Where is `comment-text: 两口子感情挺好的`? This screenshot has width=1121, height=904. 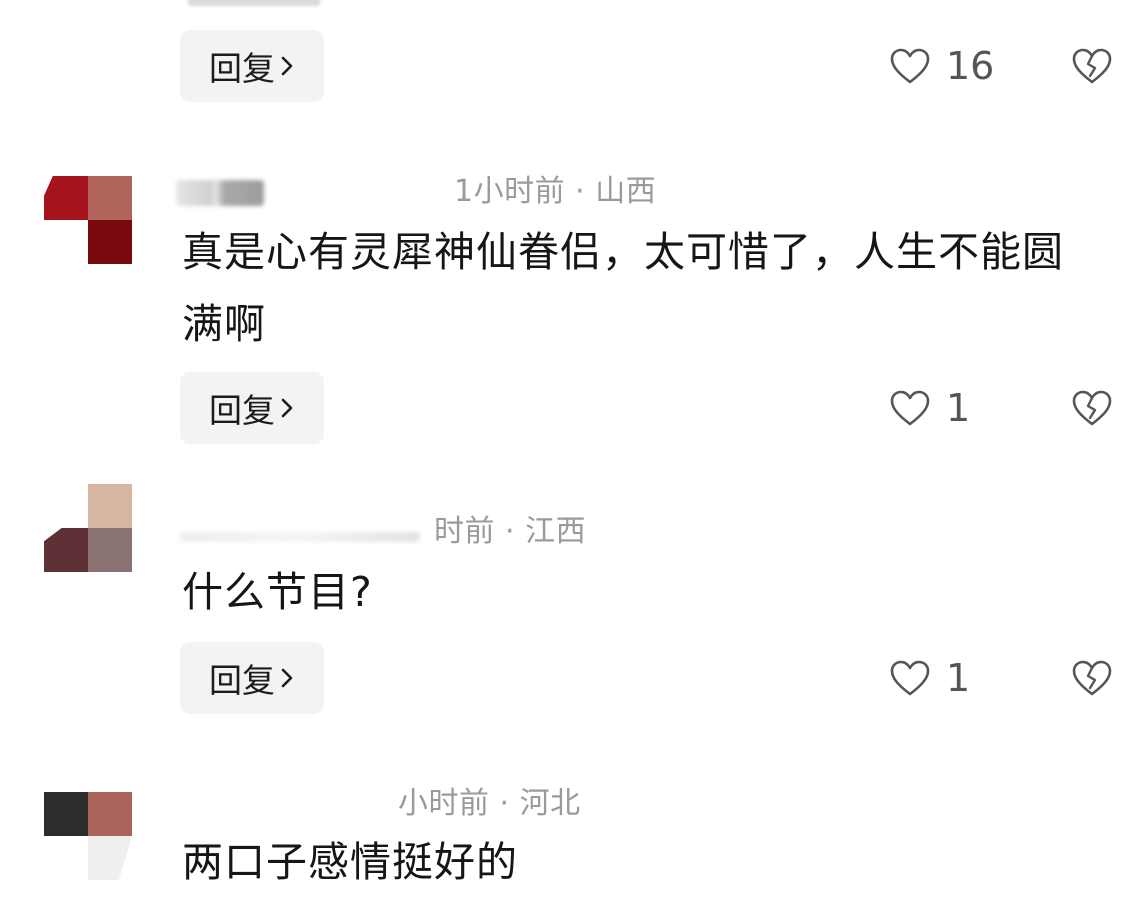
comment-text: 两口子感情挺好的 is located at coordinates (350, 862).